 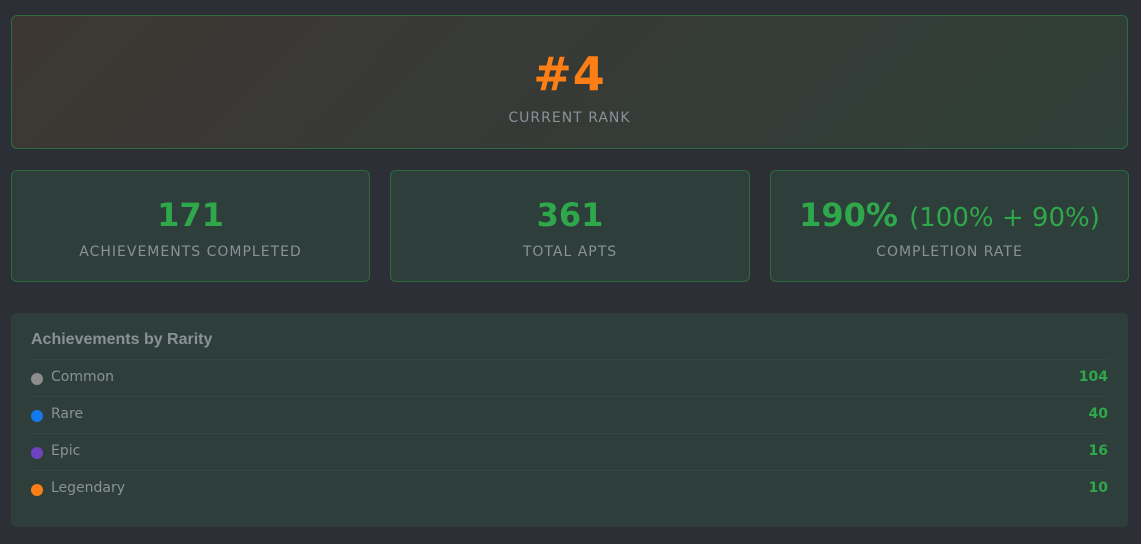 What do you see at coordinates (569, 415) in the screenshot?
I see `rarity-row-rare: Rare 40` at bounding box center [569, 415].